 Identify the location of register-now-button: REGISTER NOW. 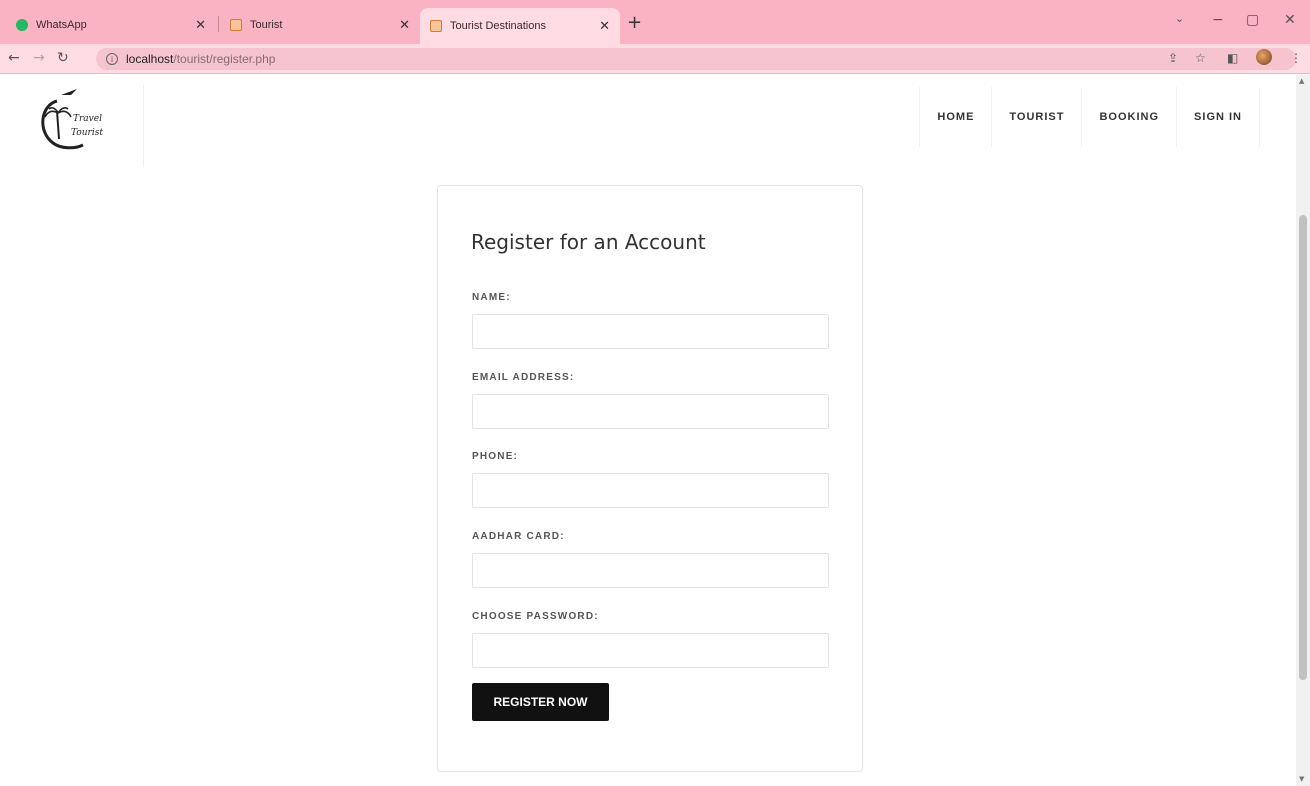
(540, 702).